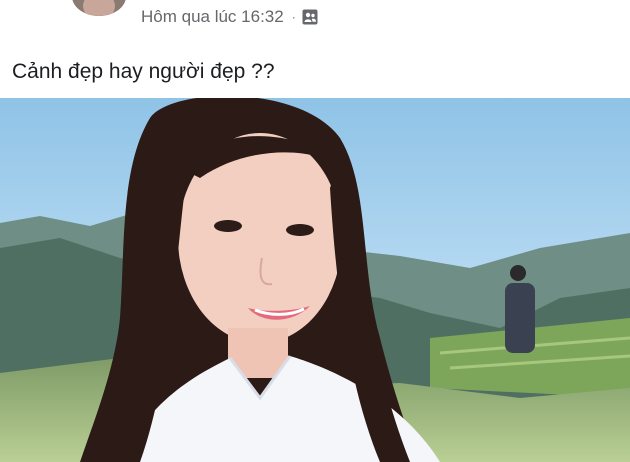  I want to click on avatar, so click(99, 8).